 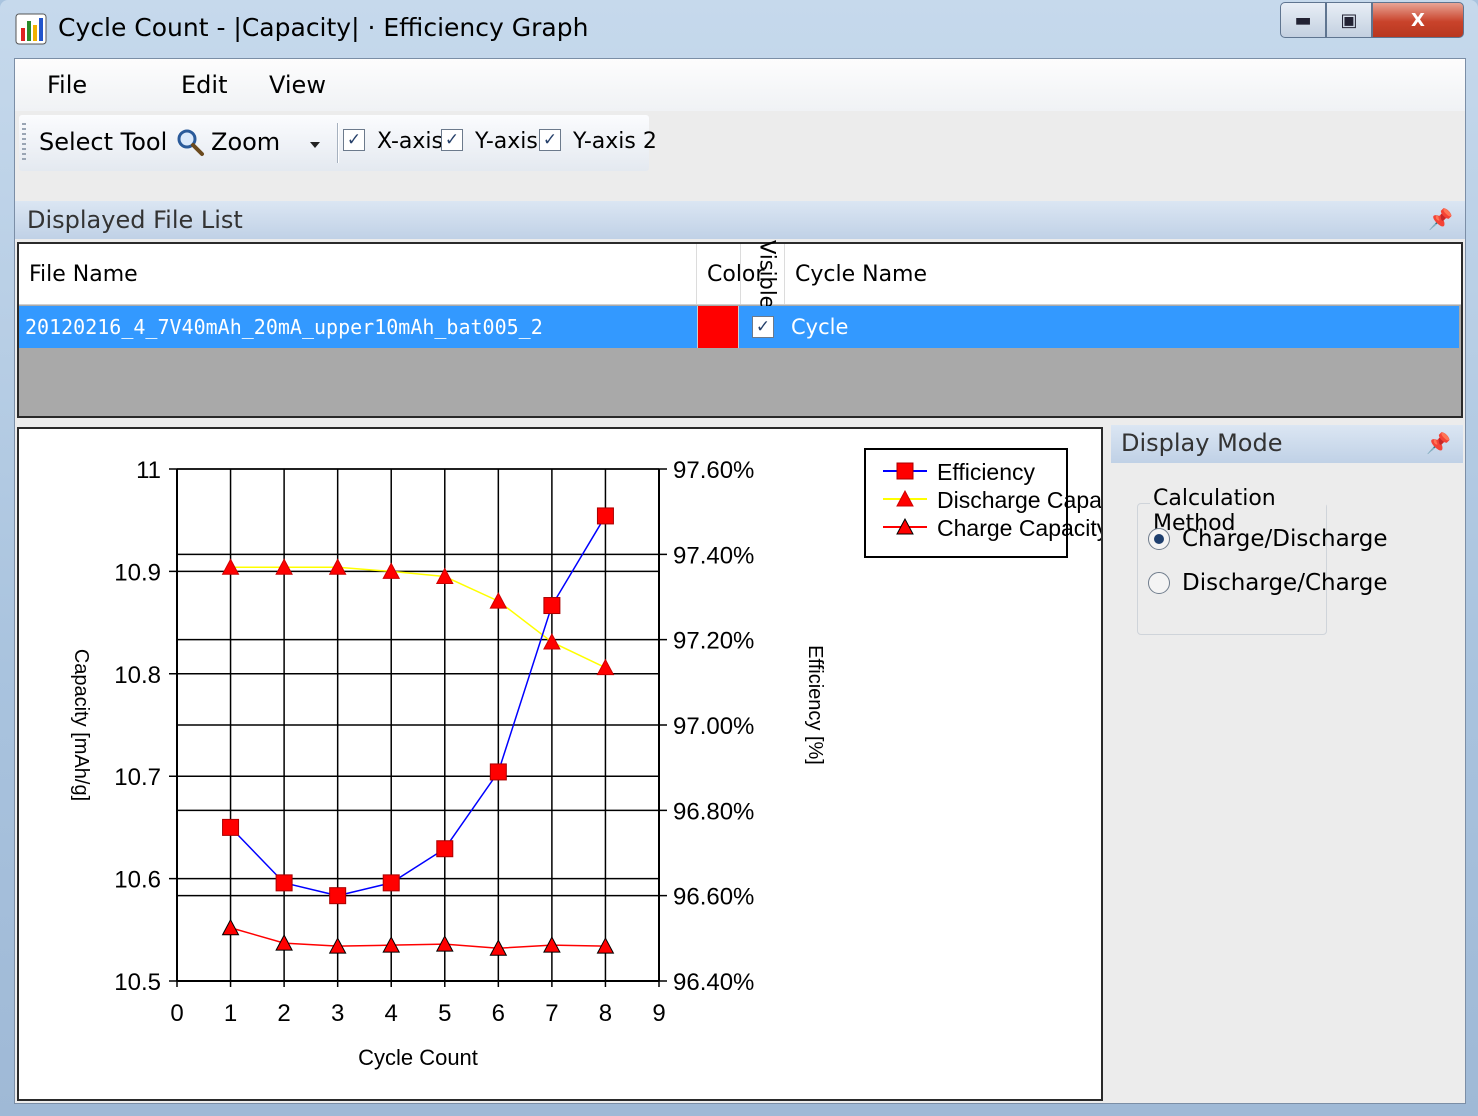 I want to click on x-tick-label: 1, so click(x=230, y=1013).